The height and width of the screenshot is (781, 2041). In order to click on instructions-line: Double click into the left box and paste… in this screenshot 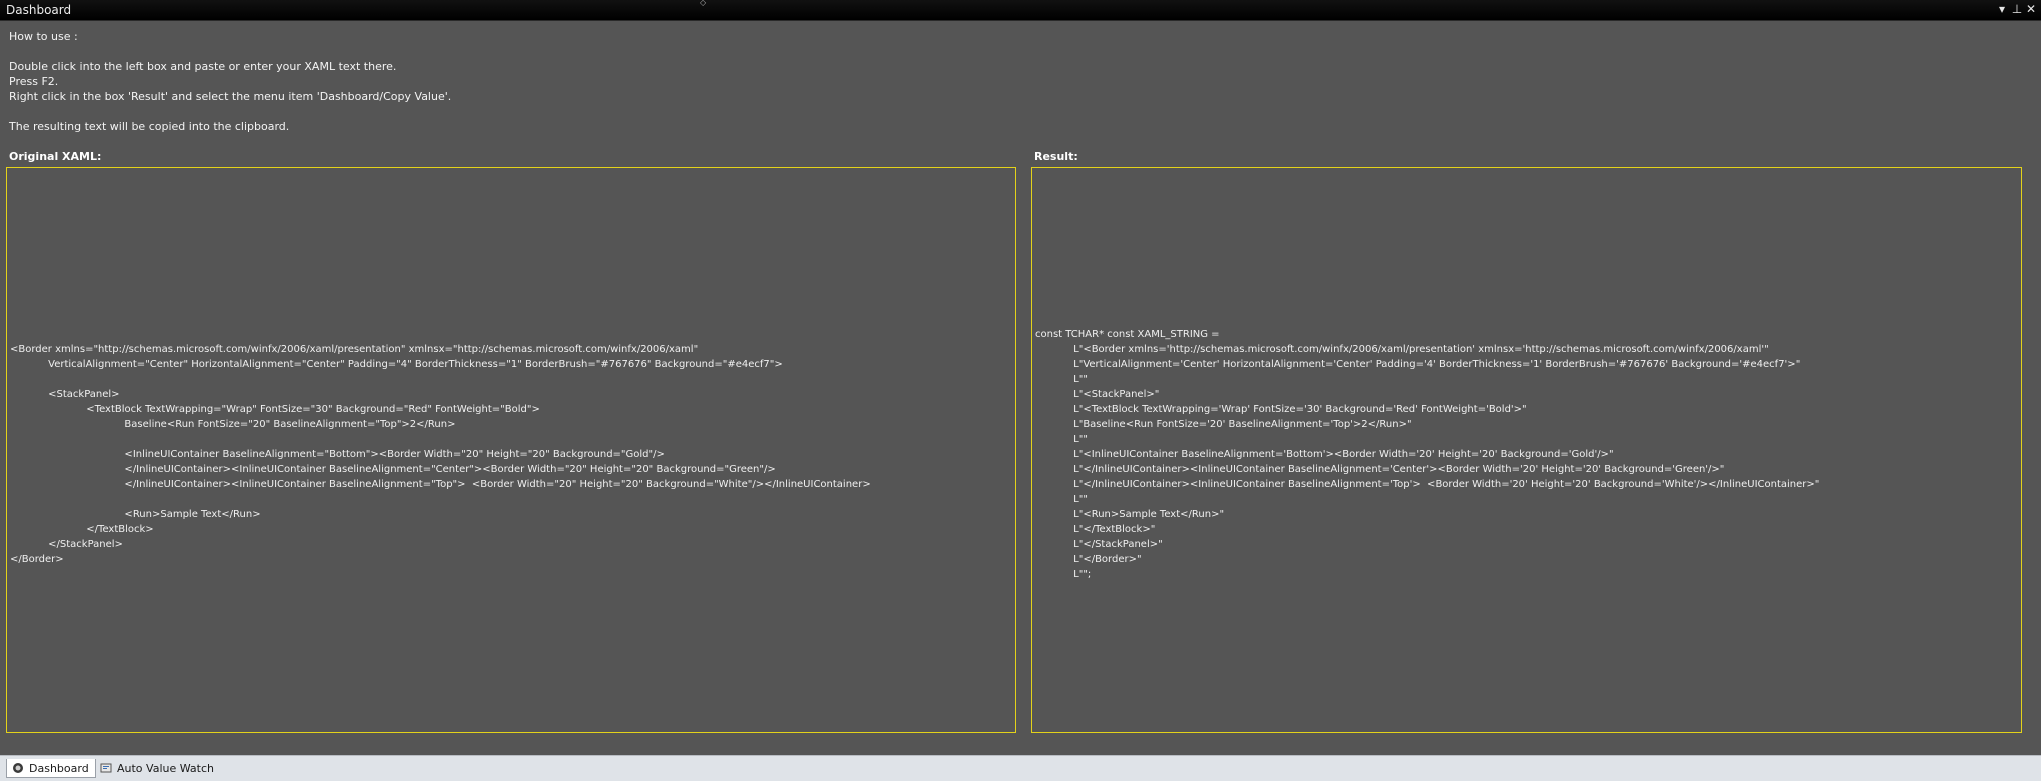, I will do `click(203, 66)`.